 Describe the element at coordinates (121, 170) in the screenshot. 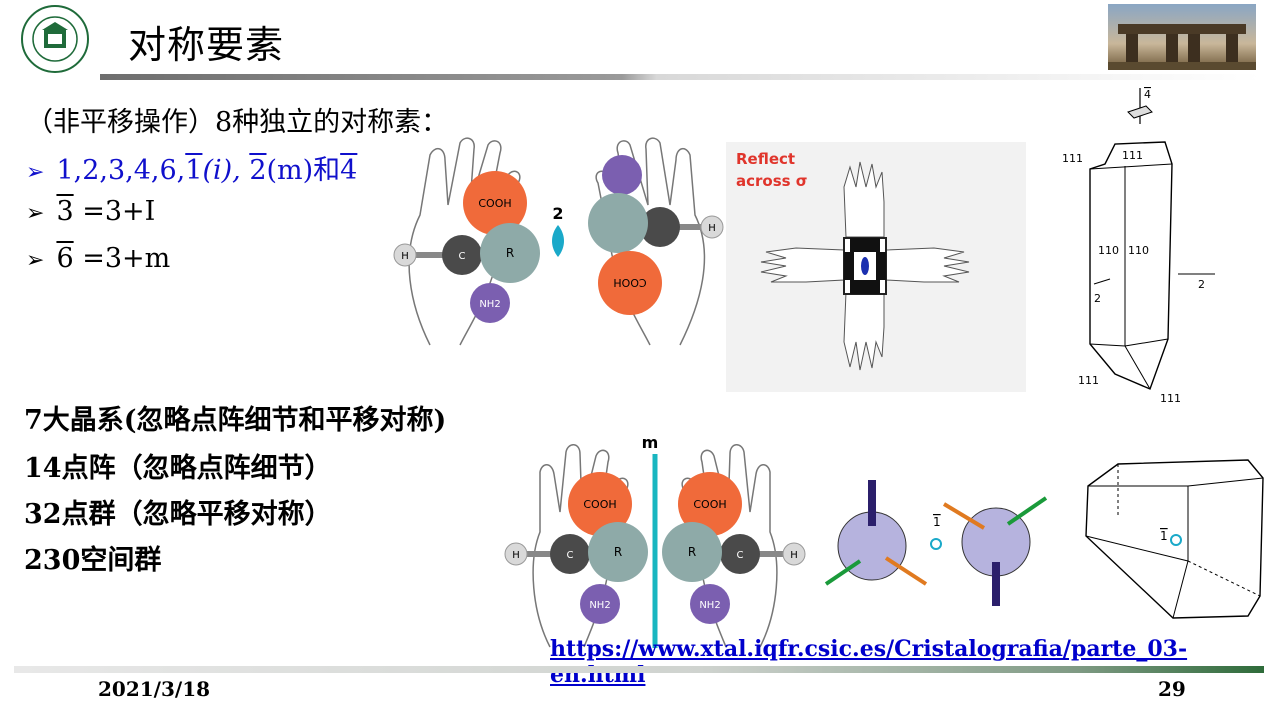

I see `bullet-prefix: 1,2,3,4,6,` at that location.